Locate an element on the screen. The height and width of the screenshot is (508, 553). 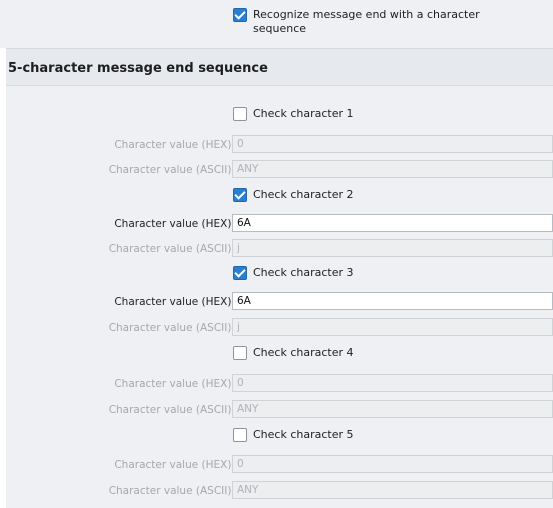
character-4-hex-row: Character value (HEX): 0 is located at coordinates (276, 384).